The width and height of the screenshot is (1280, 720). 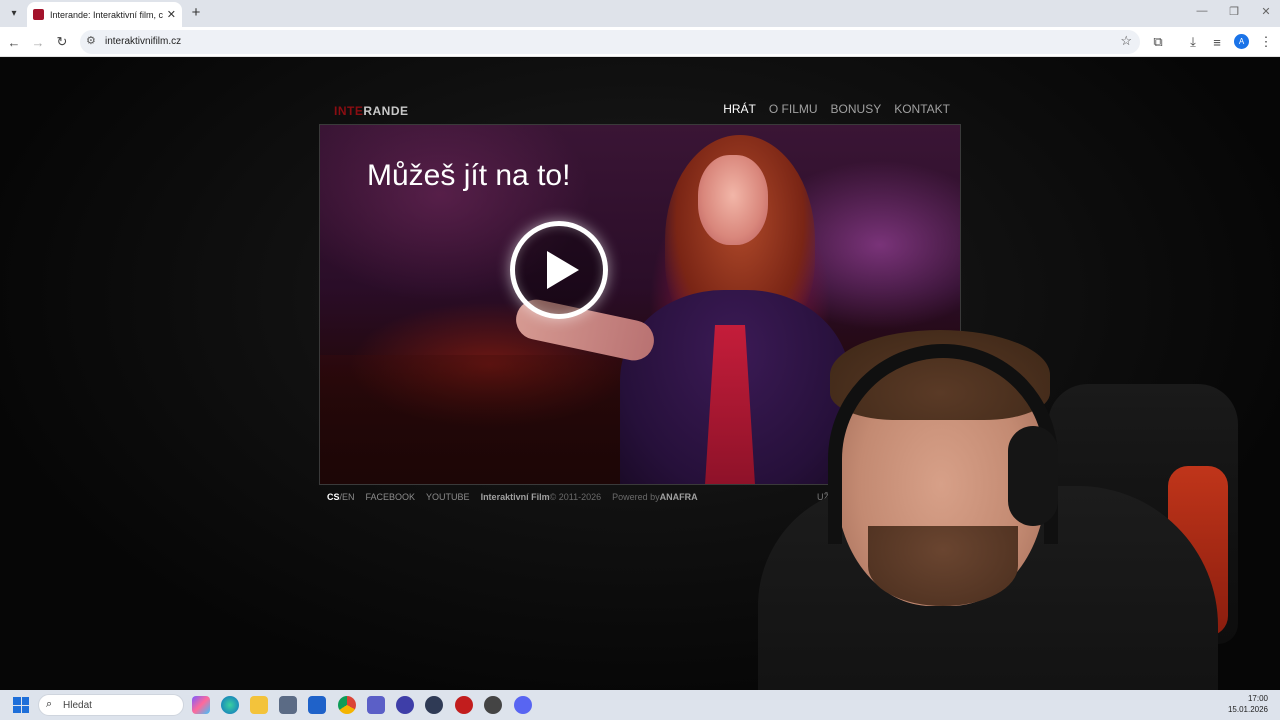 What do you see at coordinates (1126, 41) in the screenshot?
I see `bookmark-star-icon: ☆` at bounding box center [1126, 41].